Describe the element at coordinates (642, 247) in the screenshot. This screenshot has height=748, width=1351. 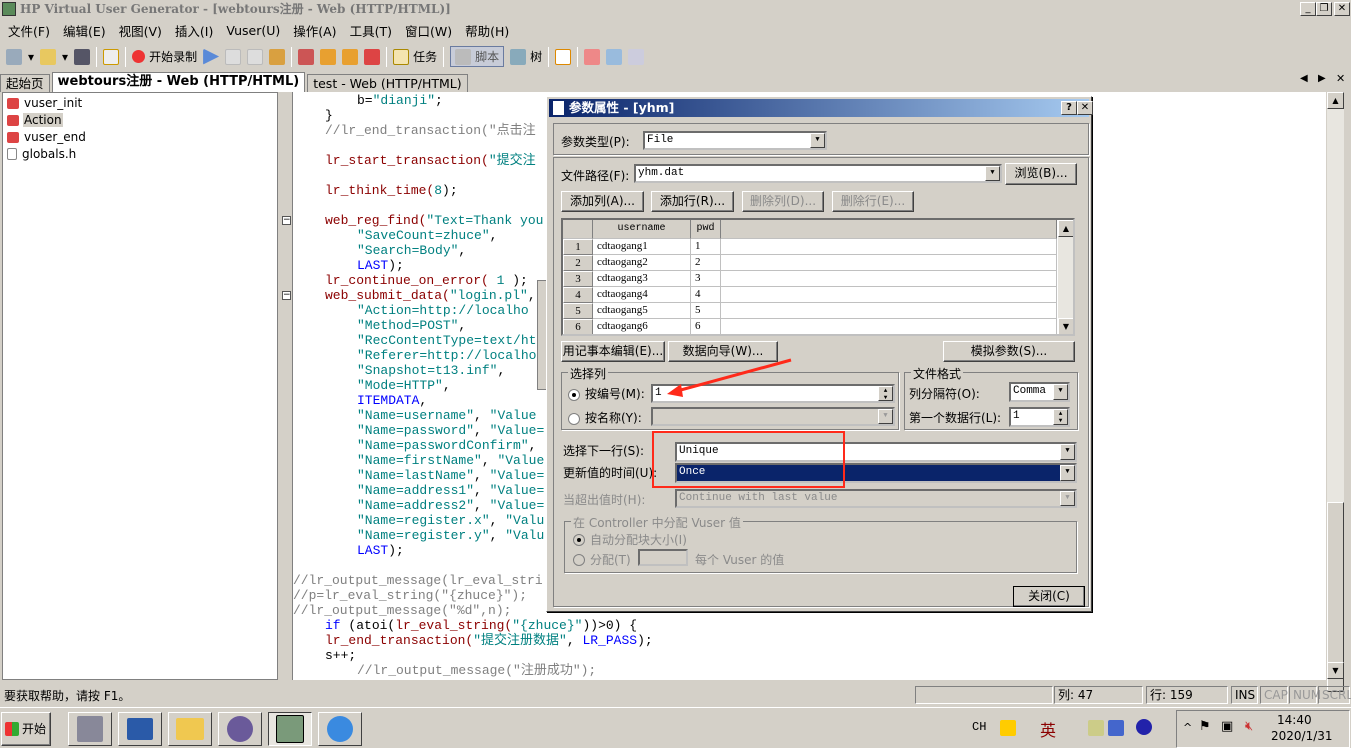
I see `grid-cell-username: cdtaogang1` at that location.